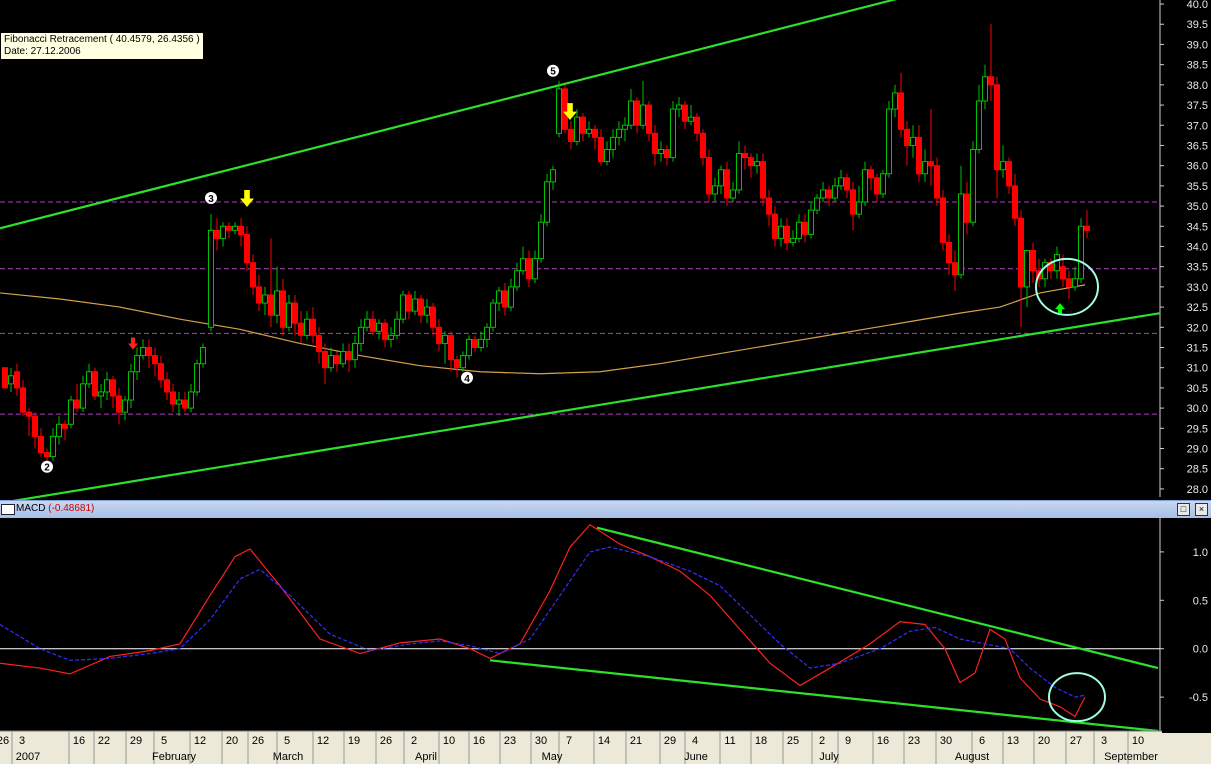  Describe the element at coordinates (1183, 509) in the screenshot. I see `restore-panel-button: □` at that location.